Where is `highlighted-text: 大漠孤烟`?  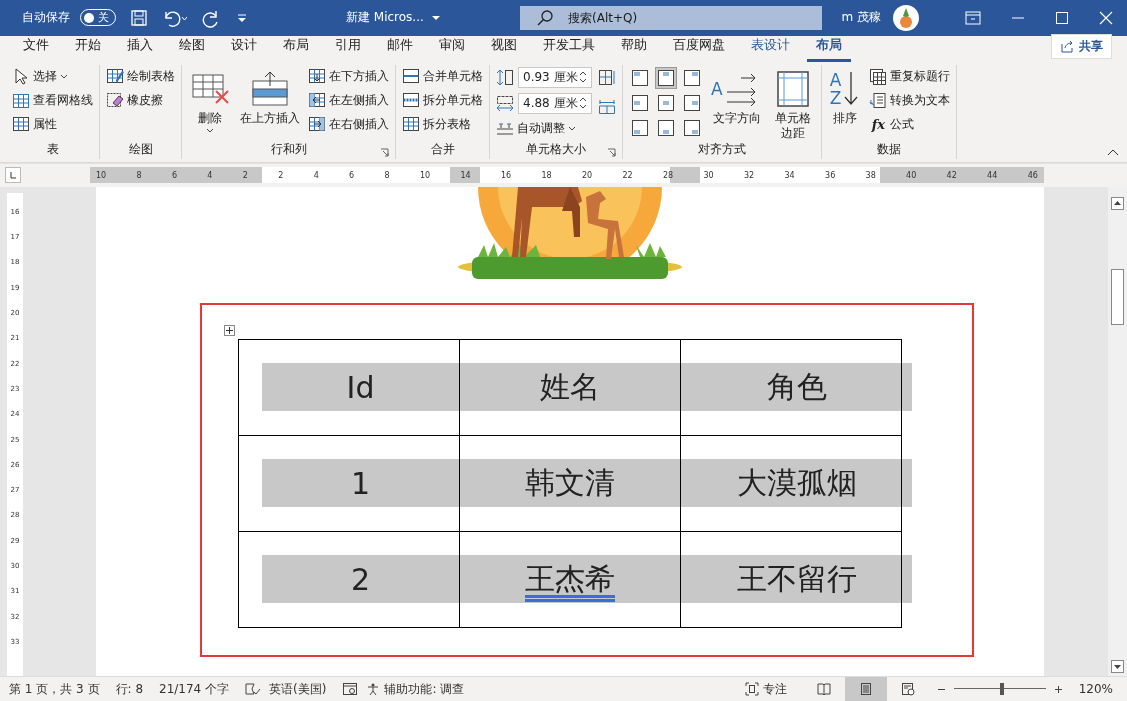 highlighted-text: 大漠孤烟 is located at coordinates (796, 483).